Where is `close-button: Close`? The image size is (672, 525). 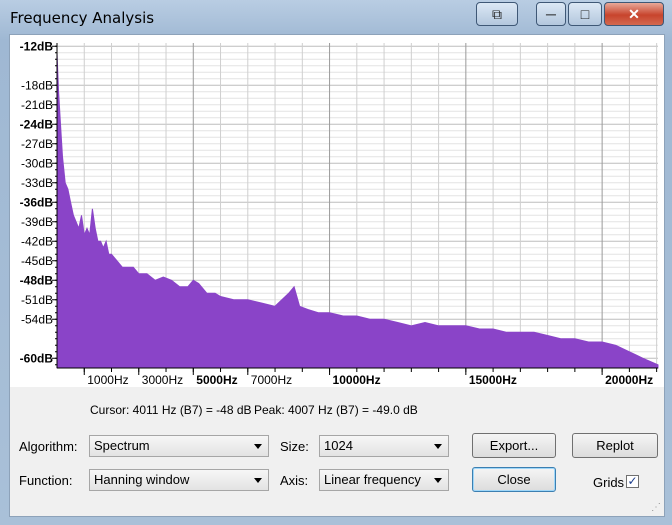 close-button: Close is located at coordinates (514, 479).